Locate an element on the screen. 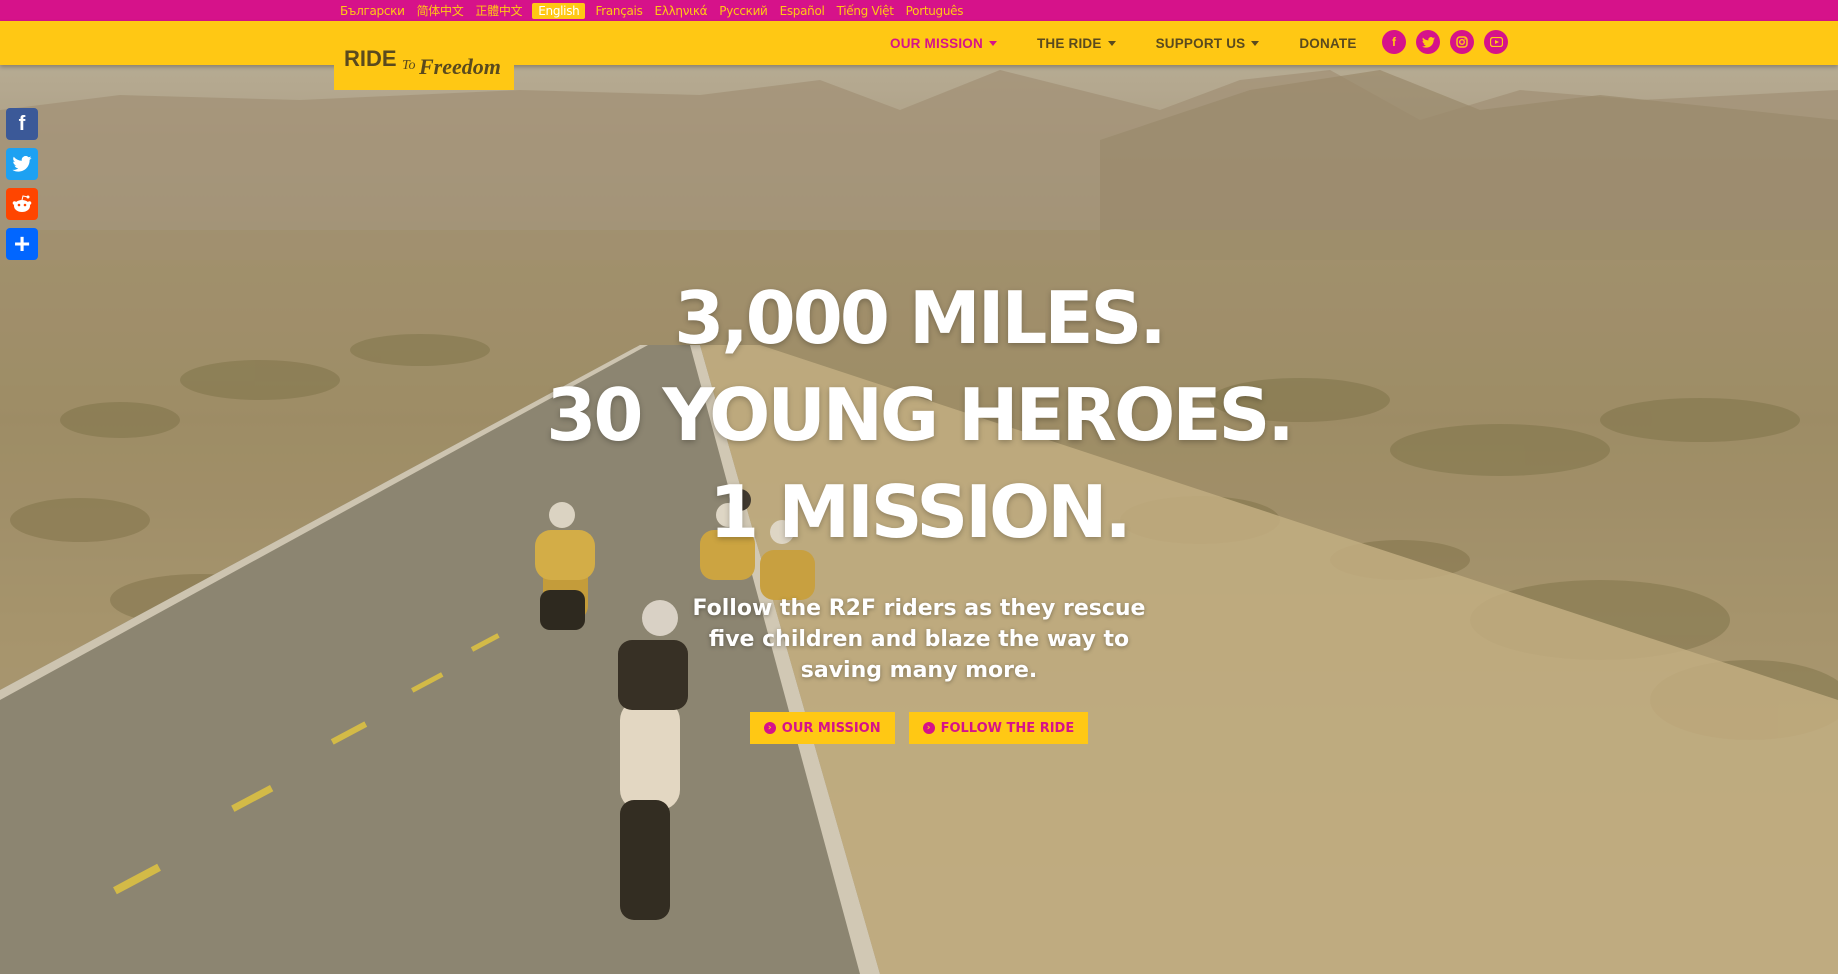  language-option: Русский is located at coordinates (743, 11).